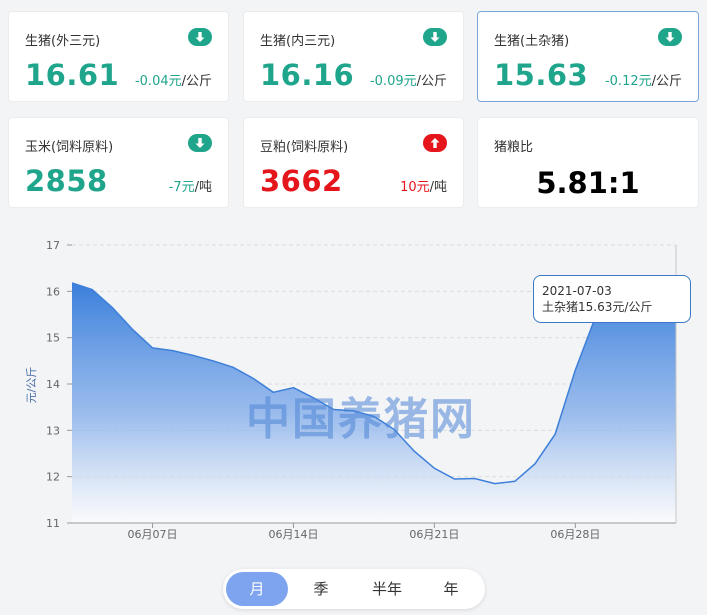  What do you see at coordinates (575, 534) in the screenshot?
I see `x-tick-label: 06月28日` at bounding box center [575, 534].